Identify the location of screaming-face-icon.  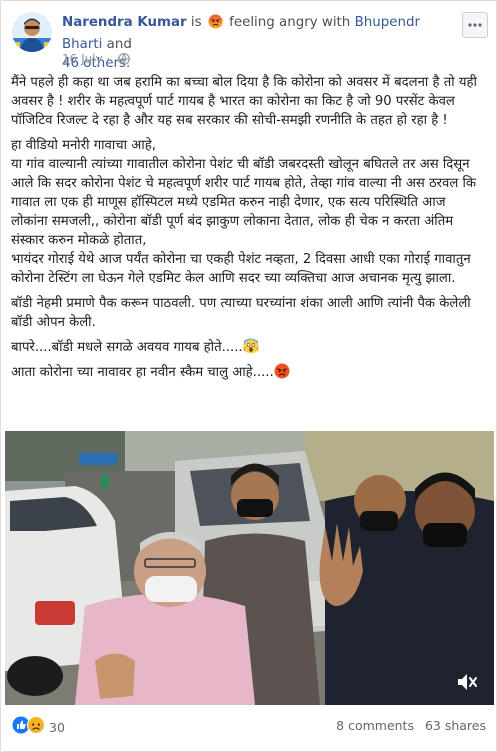
(251, 346).